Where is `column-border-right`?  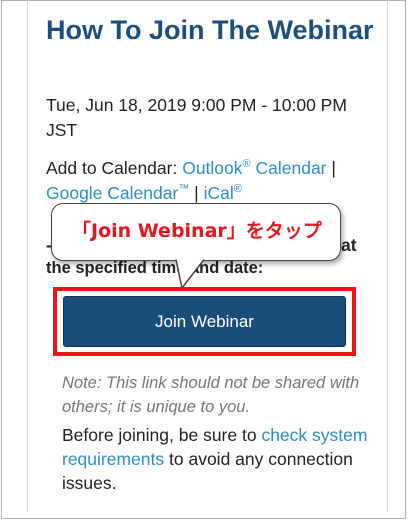
column-border-right is located at coordinates (387, 256).